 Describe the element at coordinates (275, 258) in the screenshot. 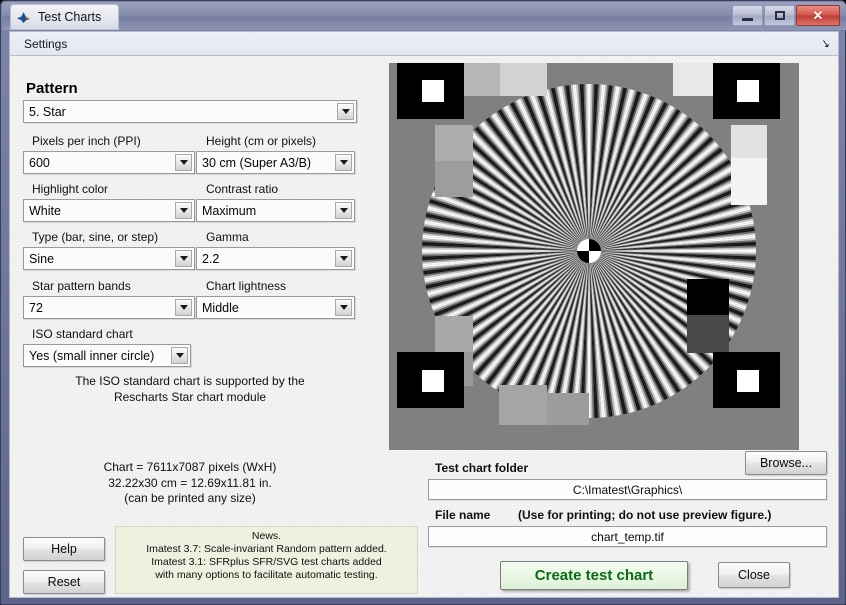

I see `gamma-select: 2.2` at that location.